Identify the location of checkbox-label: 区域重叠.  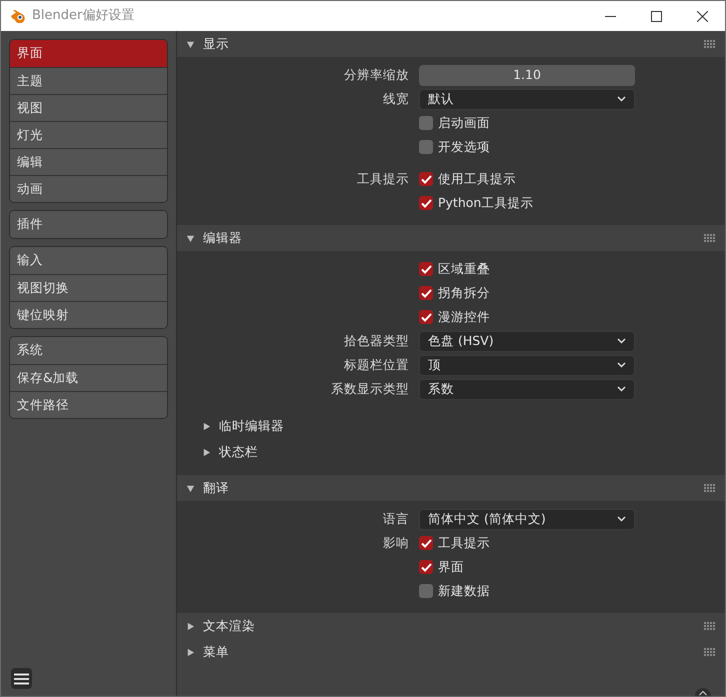
(464, 269).